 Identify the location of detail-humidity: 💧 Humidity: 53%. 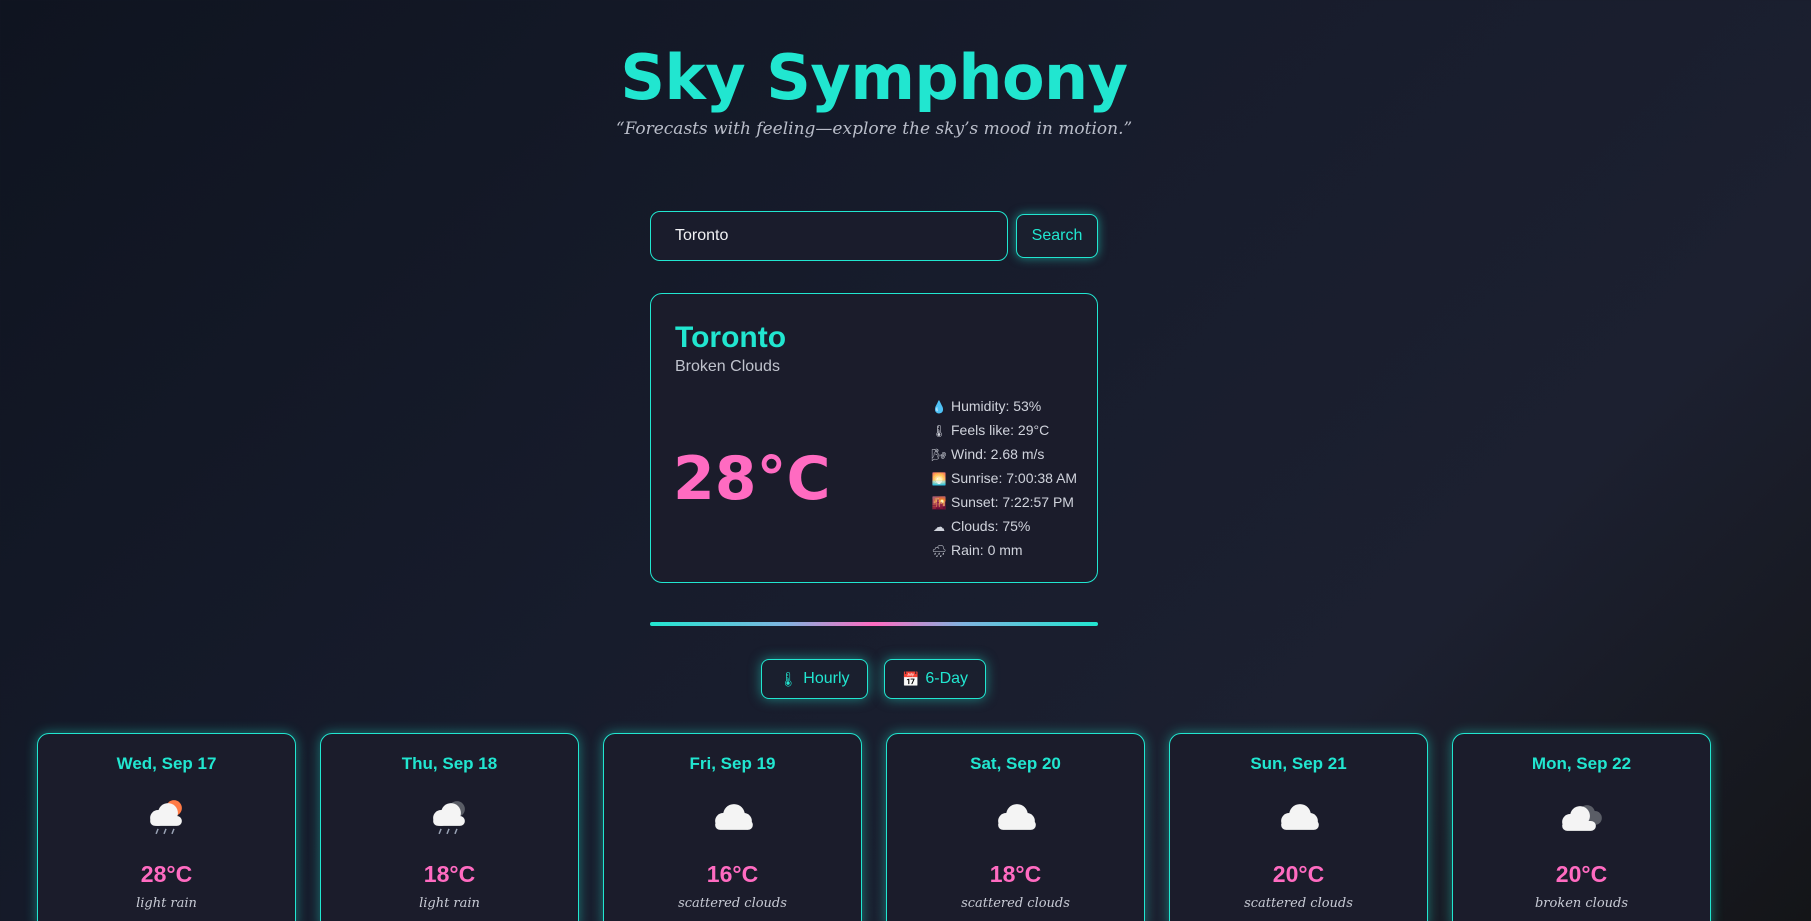
(1004, 406).